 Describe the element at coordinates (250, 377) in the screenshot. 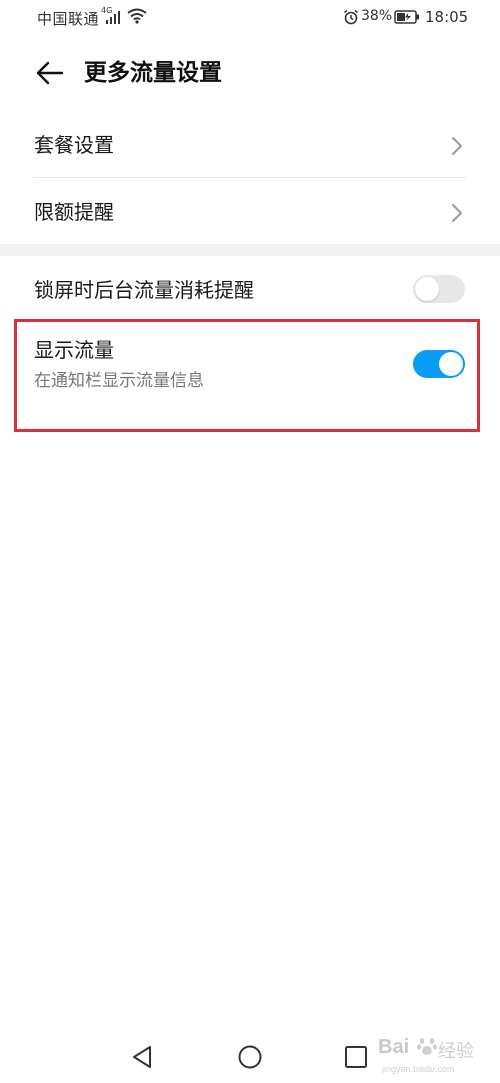

I see `show-traffic-row: 显示流量 在通知栏显示流量信息` at that location.